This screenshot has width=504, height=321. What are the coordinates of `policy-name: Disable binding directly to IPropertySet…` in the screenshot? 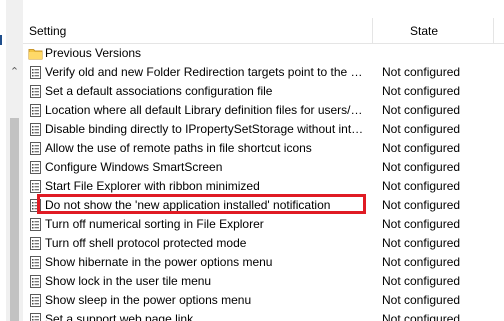 It's located at (206, 129).